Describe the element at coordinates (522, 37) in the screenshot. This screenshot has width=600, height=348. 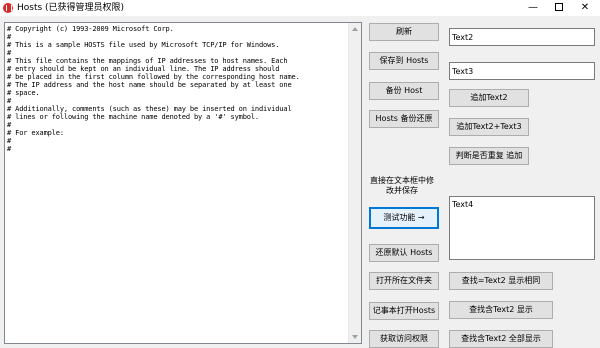
I see `text2-input` at that location.